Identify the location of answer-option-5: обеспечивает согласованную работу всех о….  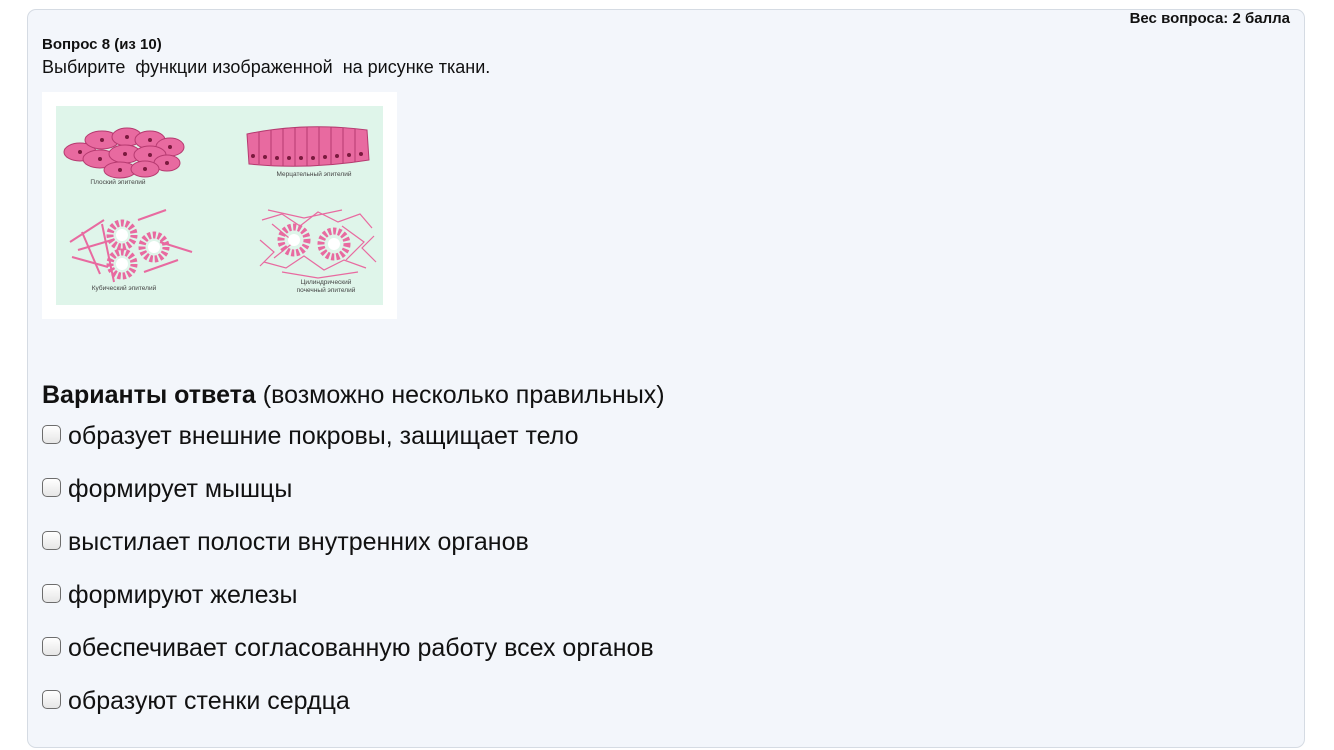
(348, 657).